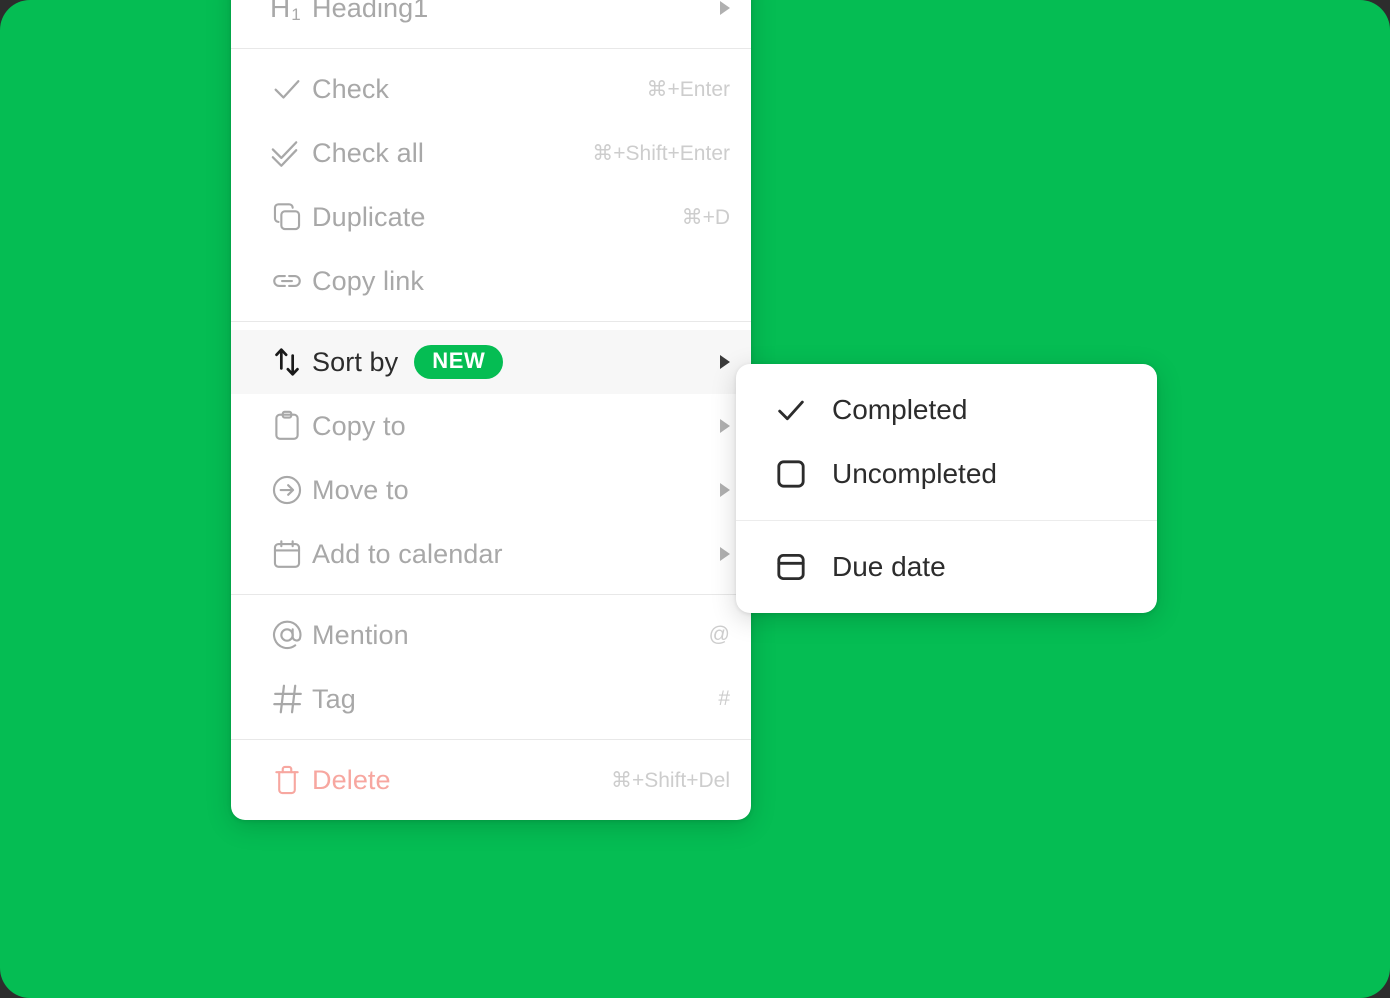  Describe the element at coordinates (507, 362) in the screenshot. I see `menu-item-label-group: Sort by NEW` at that location.